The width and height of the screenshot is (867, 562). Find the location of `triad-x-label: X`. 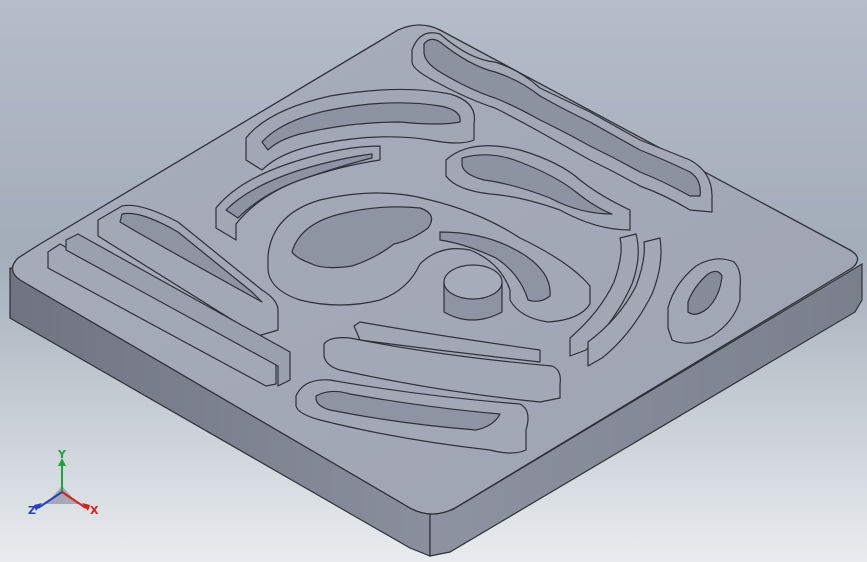

triad-x-label: X is located at coordinates (94, 510).